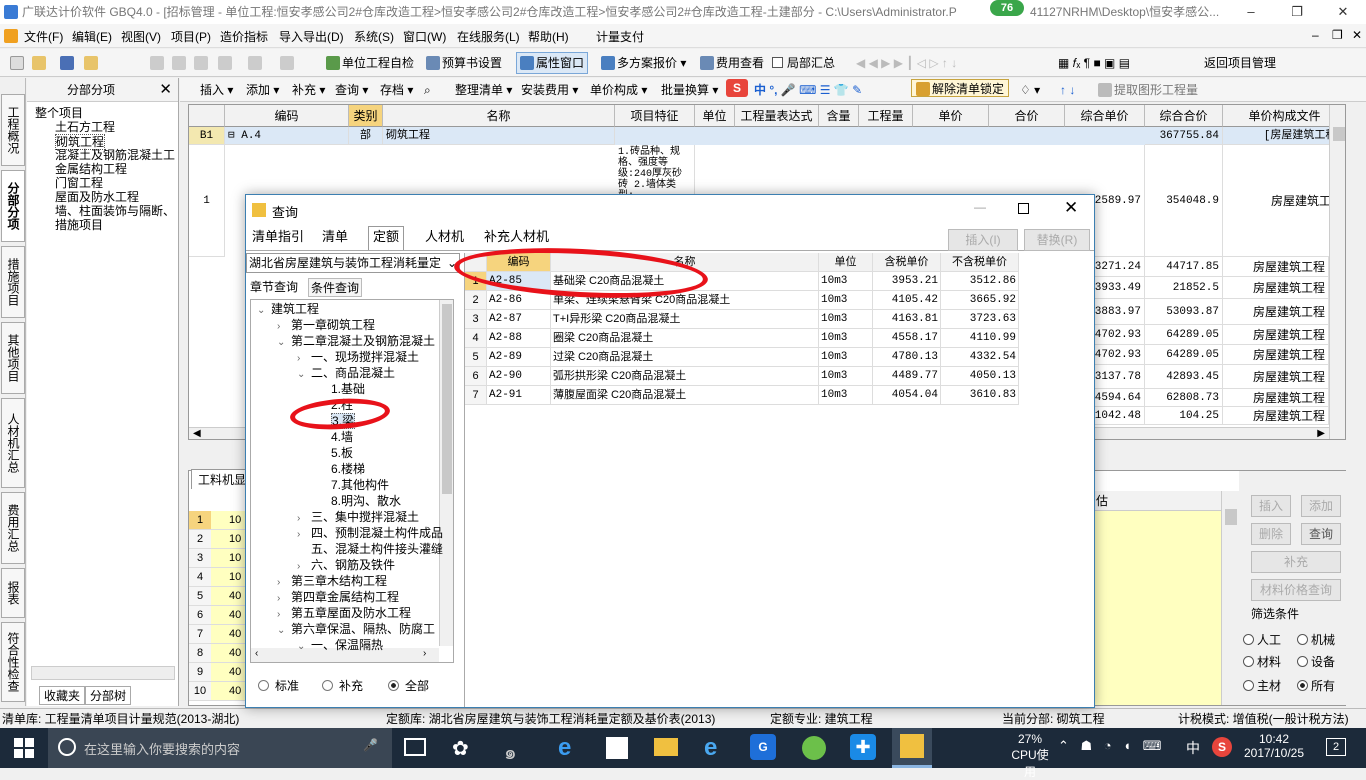 This screenshot has height=780, width=1366. I want to click on edge-icon: e, so click(564, 748).